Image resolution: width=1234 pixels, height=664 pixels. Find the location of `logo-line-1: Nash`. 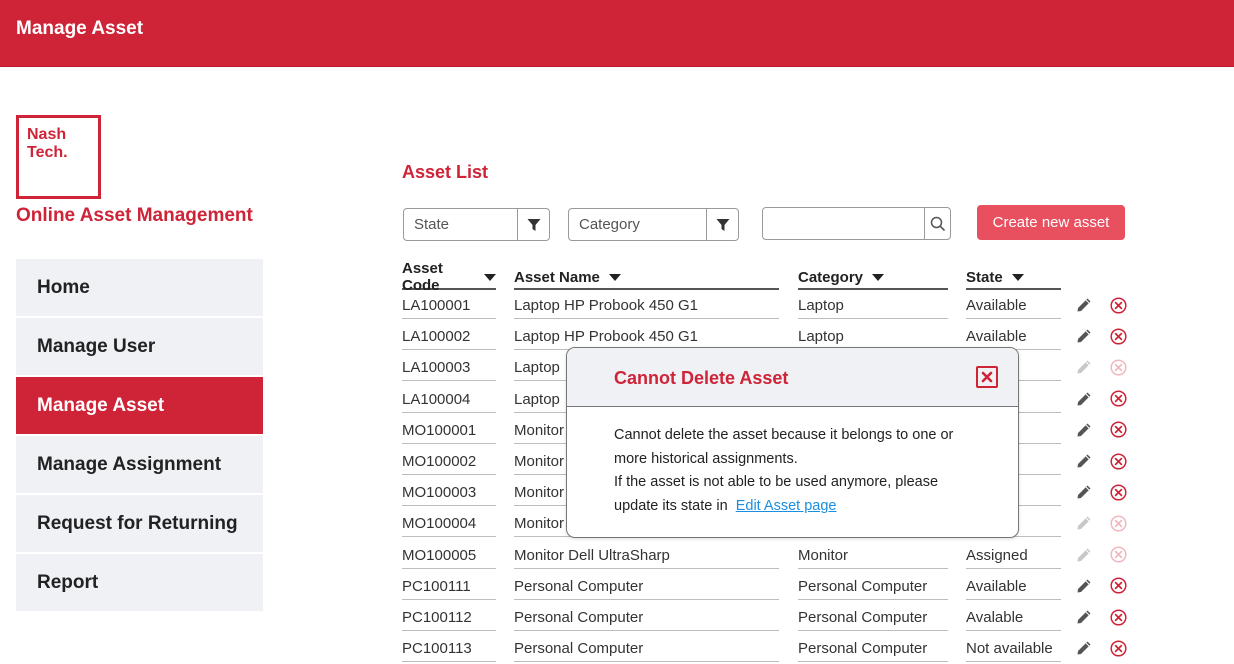

logo-line-1: Nash is located at coordinates (47, 134).